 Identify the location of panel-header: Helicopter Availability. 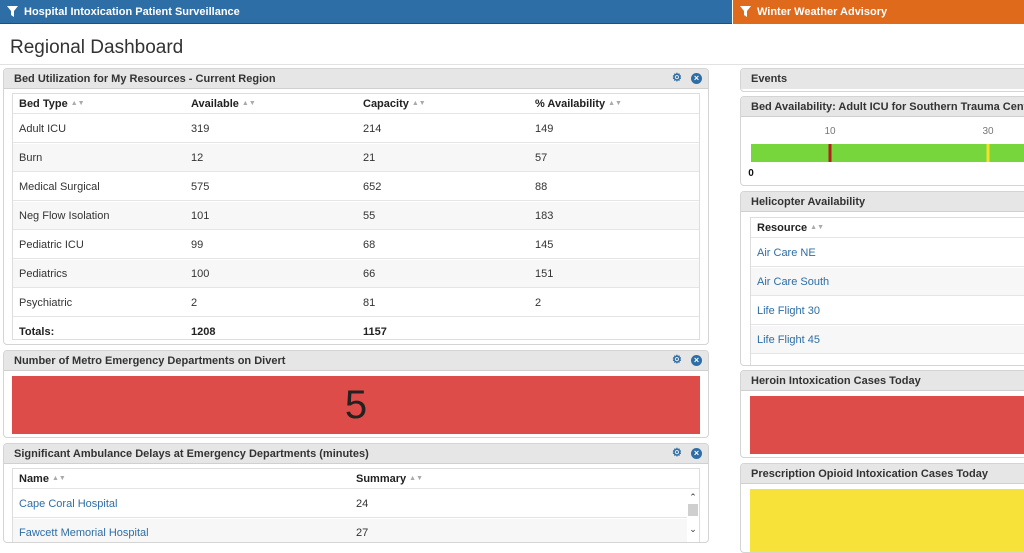
(882, 202).